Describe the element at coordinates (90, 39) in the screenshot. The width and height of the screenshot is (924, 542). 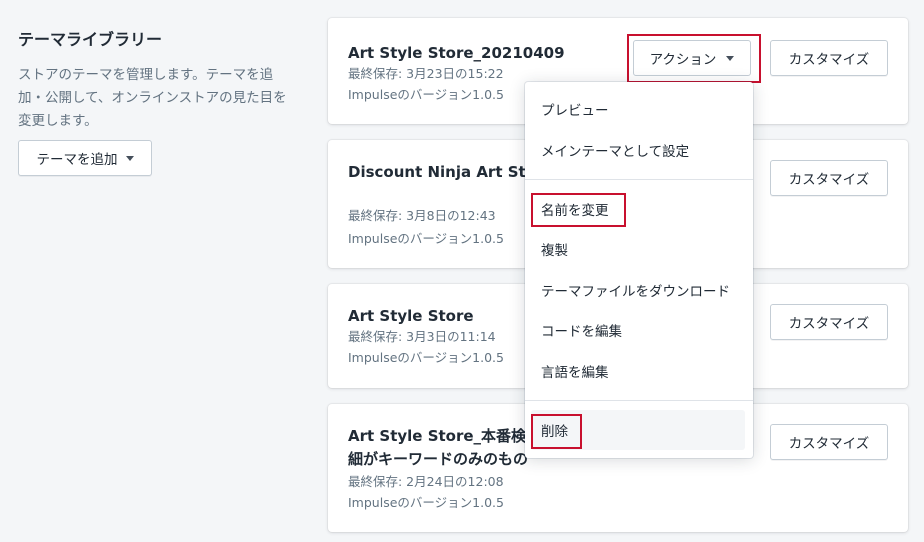
I see `library-title: テーマライブラリー` at that location.